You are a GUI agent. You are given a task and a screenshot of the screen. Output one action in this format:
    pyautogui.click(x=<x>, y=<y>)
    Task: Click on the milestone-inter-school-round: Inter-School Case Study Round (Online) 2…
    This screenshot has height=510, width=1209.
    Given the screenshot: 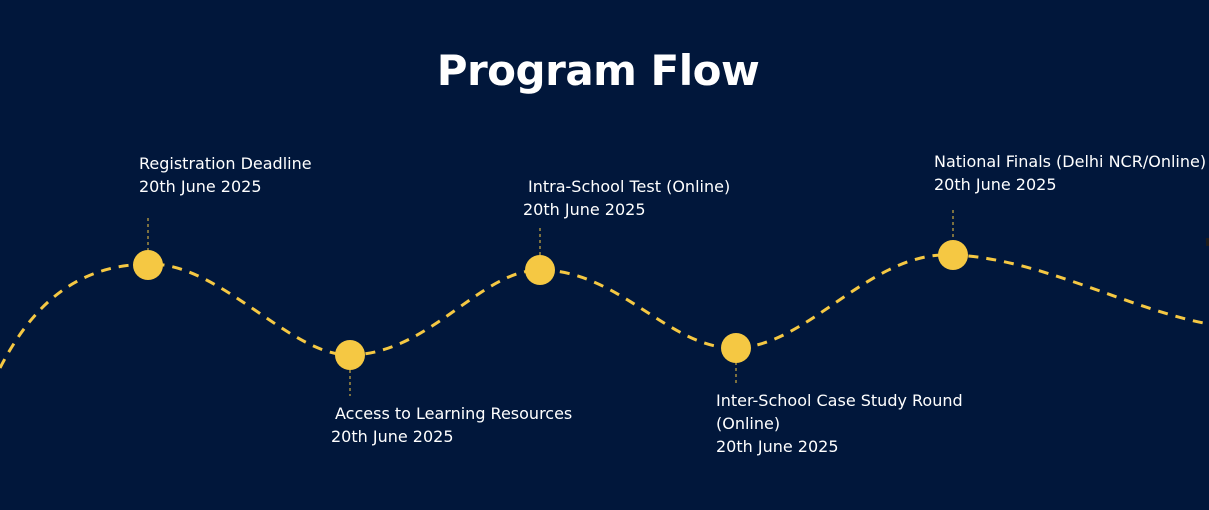 What is the action you would take?
    pyautogui.click(x=841, y=423)
    